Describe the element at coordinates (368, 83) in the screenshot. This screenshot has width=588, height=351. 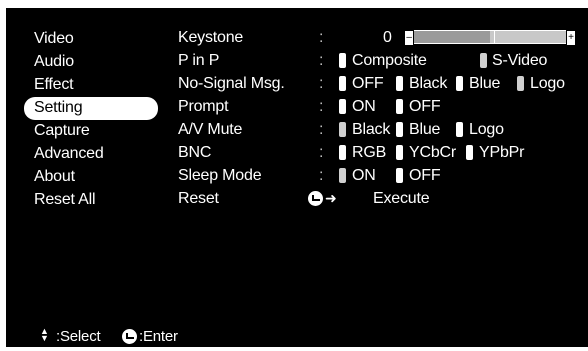
I see `no-signal-option-off: OFF` at that location.